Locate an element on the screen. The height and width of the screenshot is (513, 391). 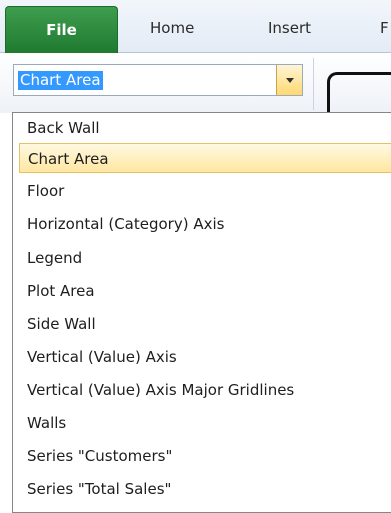
ribbon-tab-bar: File Home Insert F is located at coordinates (195, 26).